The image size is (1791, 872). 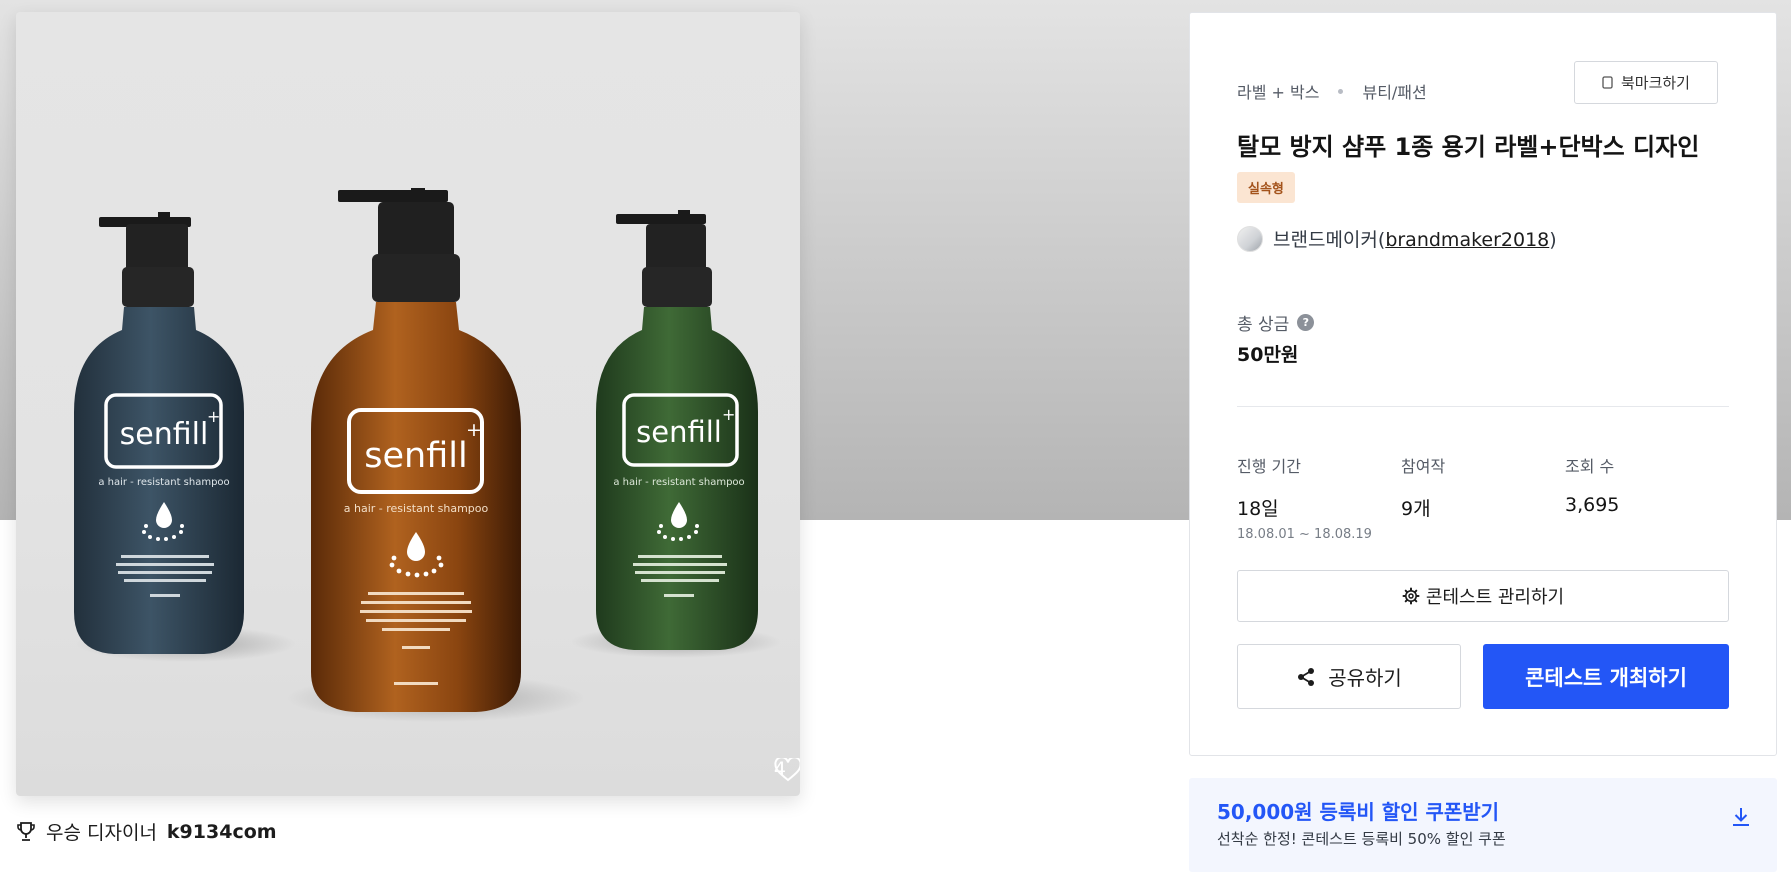 I want to click on share-button: 공유하기, so click(x=1349, y=676).